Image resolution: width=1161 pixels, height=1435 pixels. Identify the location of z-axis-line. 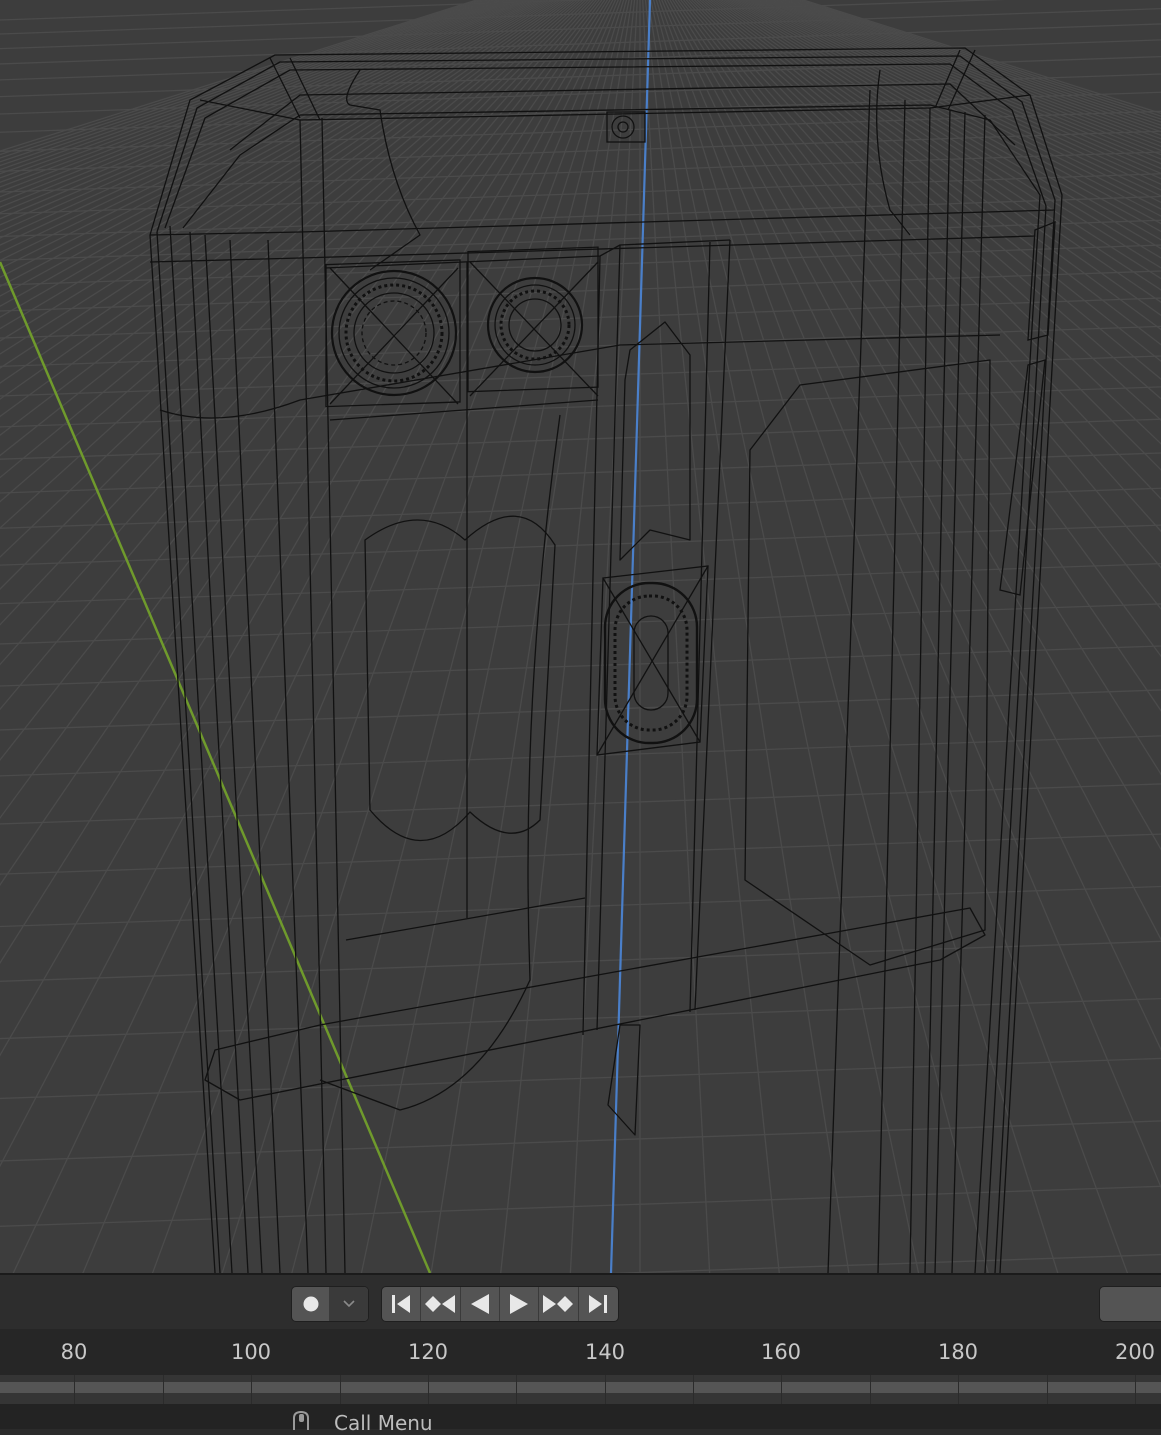
(630, 636).